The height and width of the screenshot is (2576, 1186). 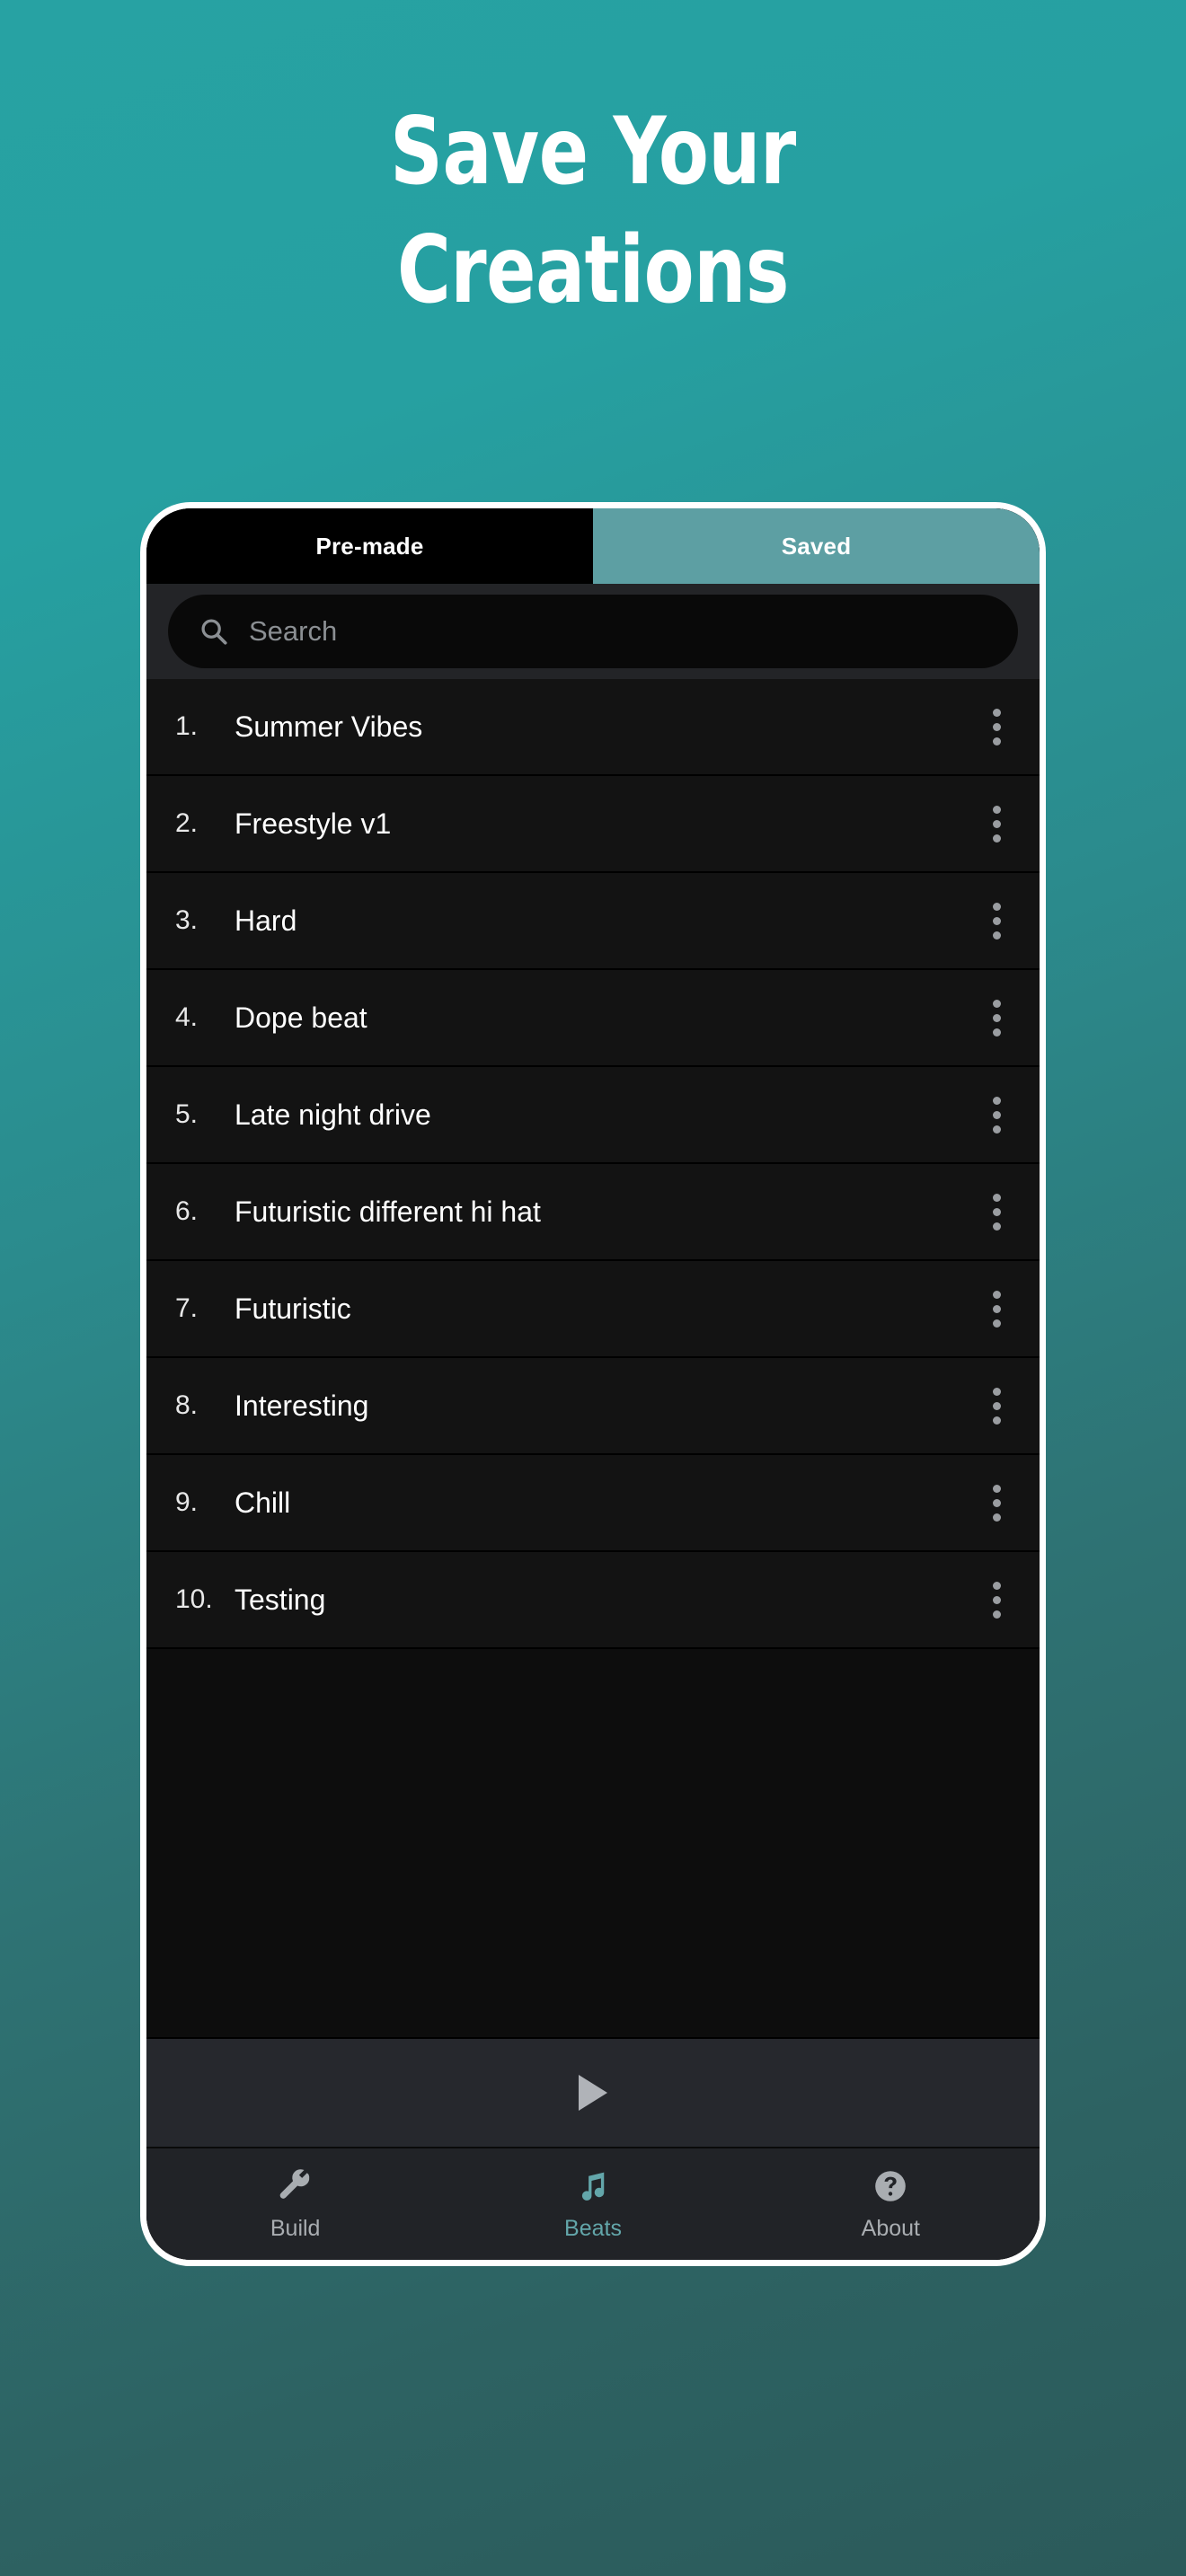 I want to click on headline-line-1: Save Your, so click(x=593, y=152).